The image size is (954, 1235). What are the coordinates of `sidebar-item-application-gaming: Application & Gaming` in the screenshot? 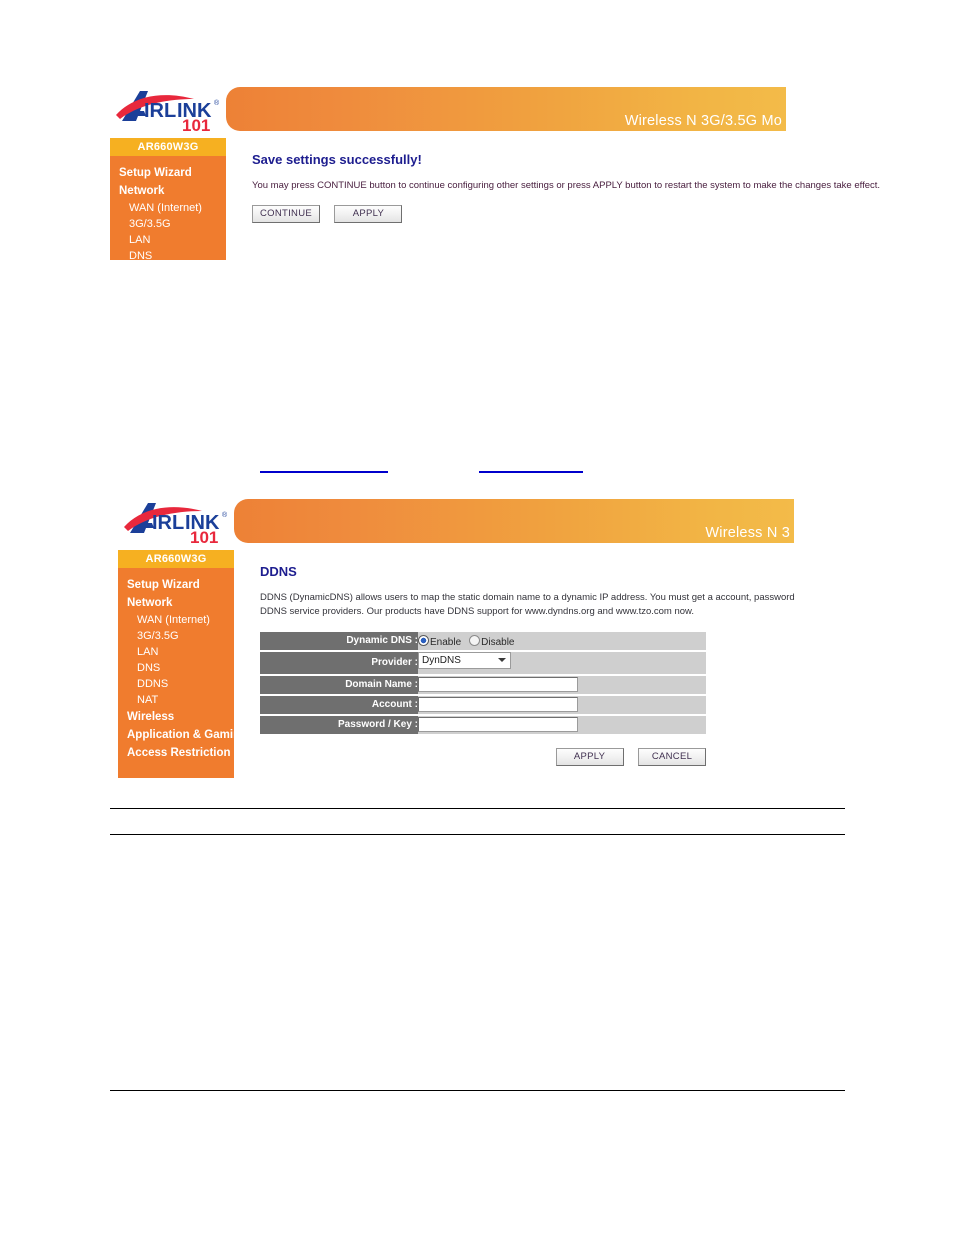 It's located at (182, 735).